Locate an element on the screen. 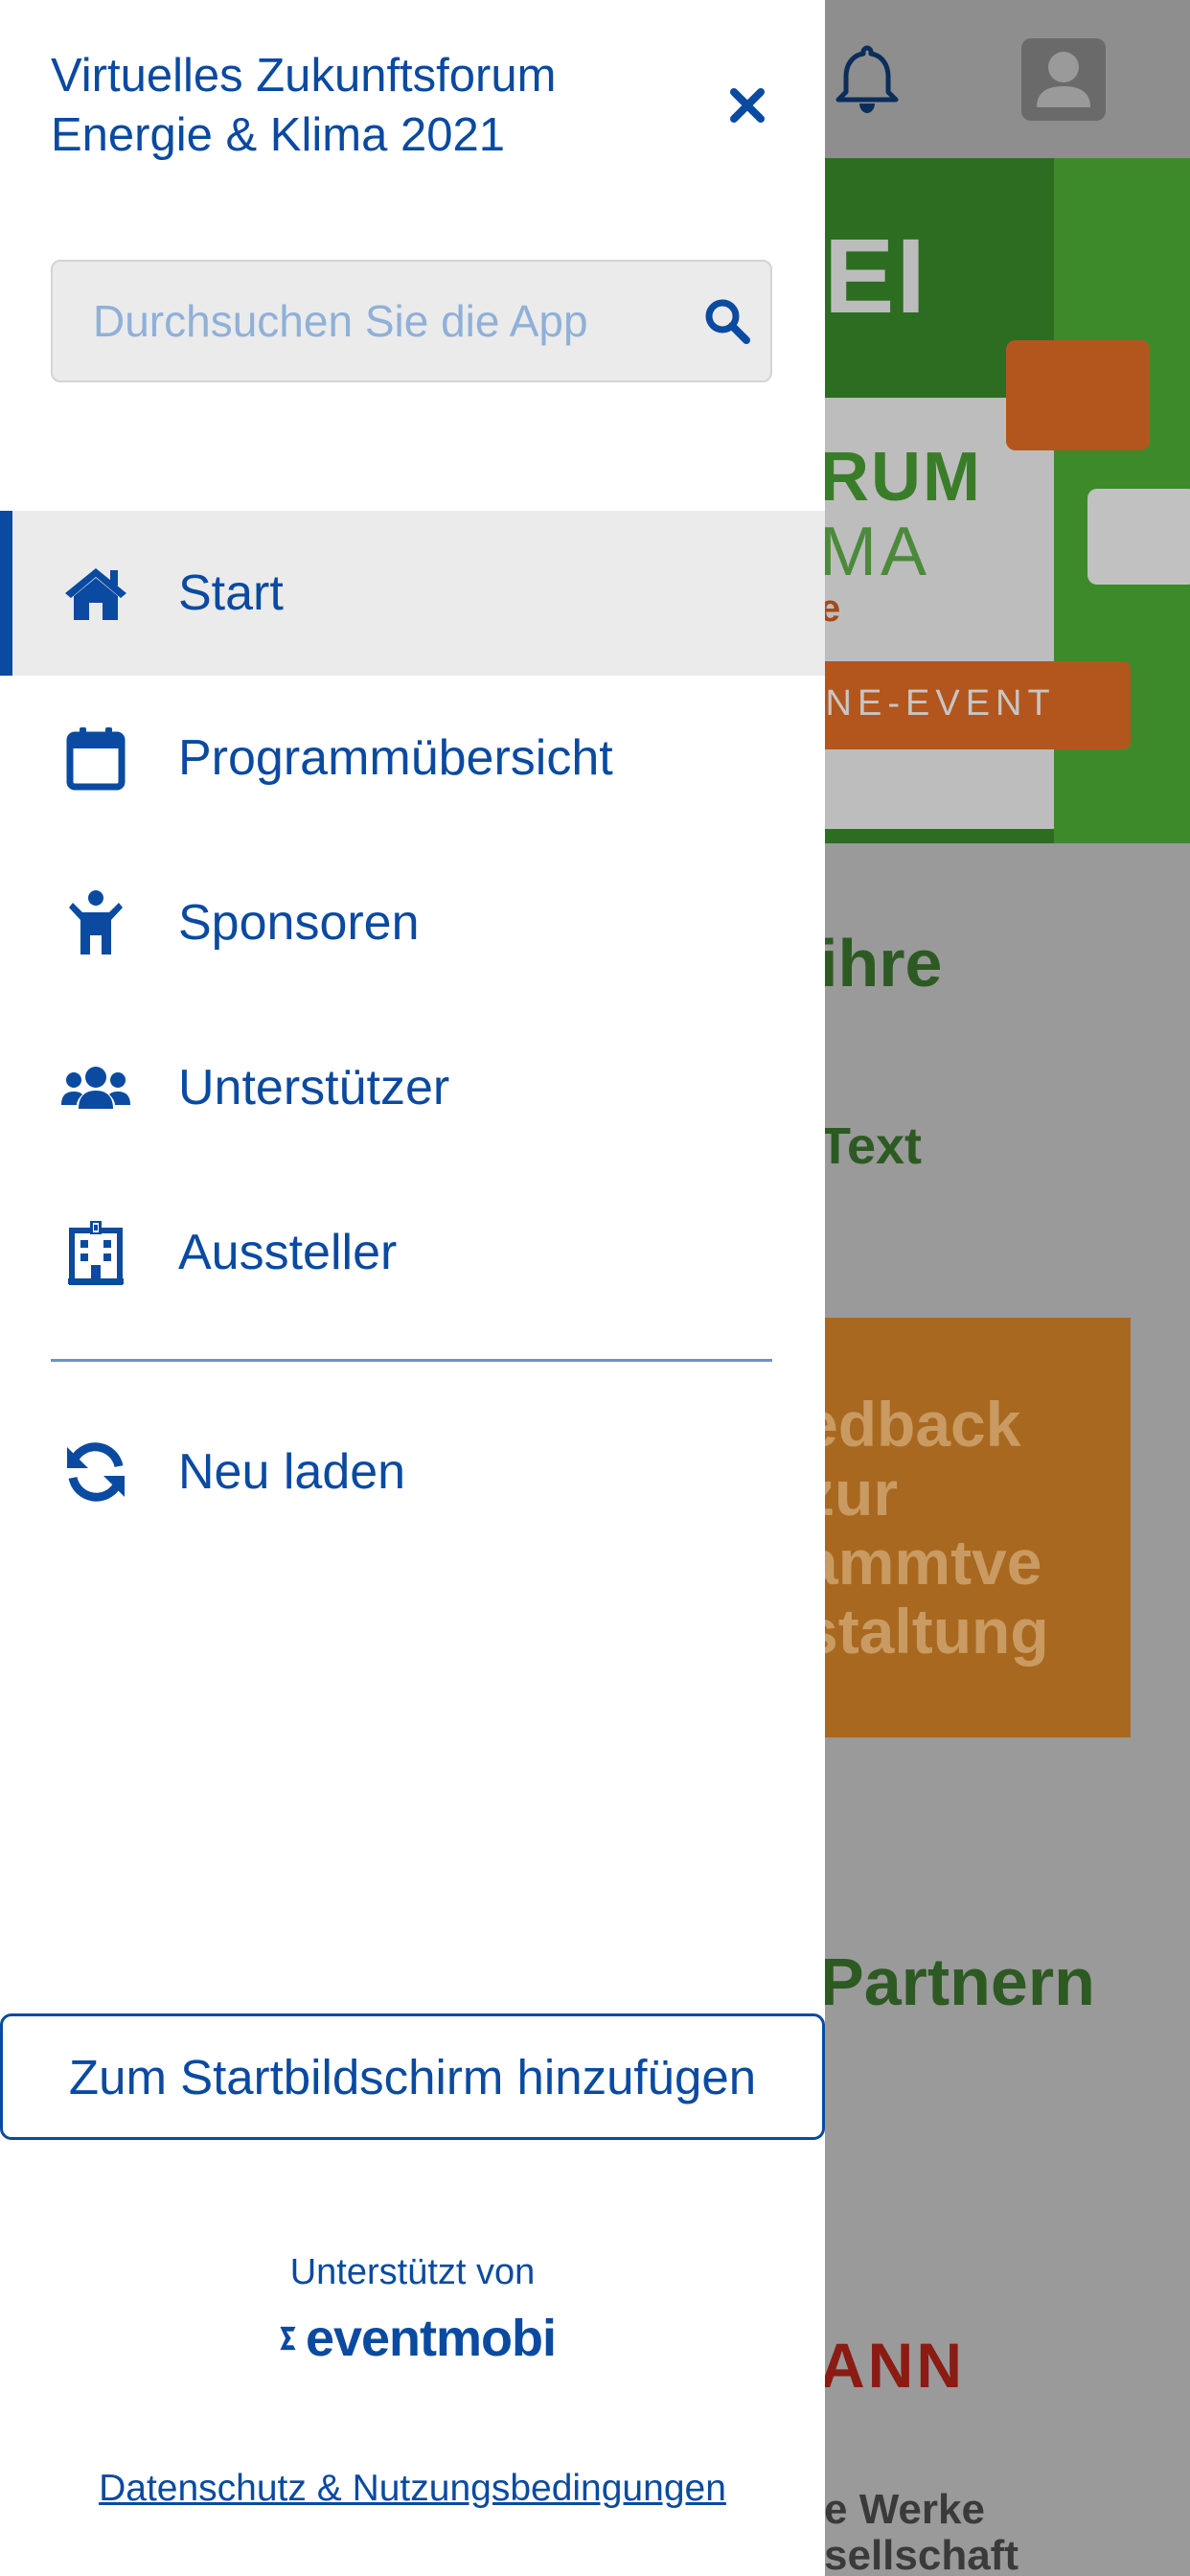  bg-heading-2: Partnern is located at coordinates (957, 1981).